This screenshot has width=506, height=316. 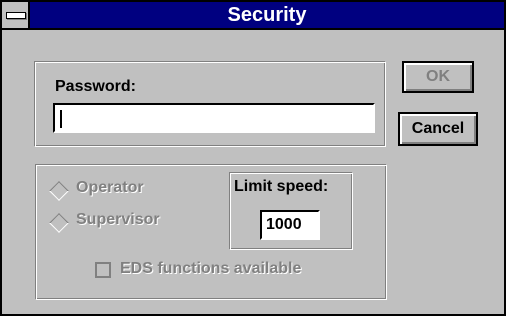 I want to click on eds-functions-label: EDS functions available, so click(x=211, y=268).